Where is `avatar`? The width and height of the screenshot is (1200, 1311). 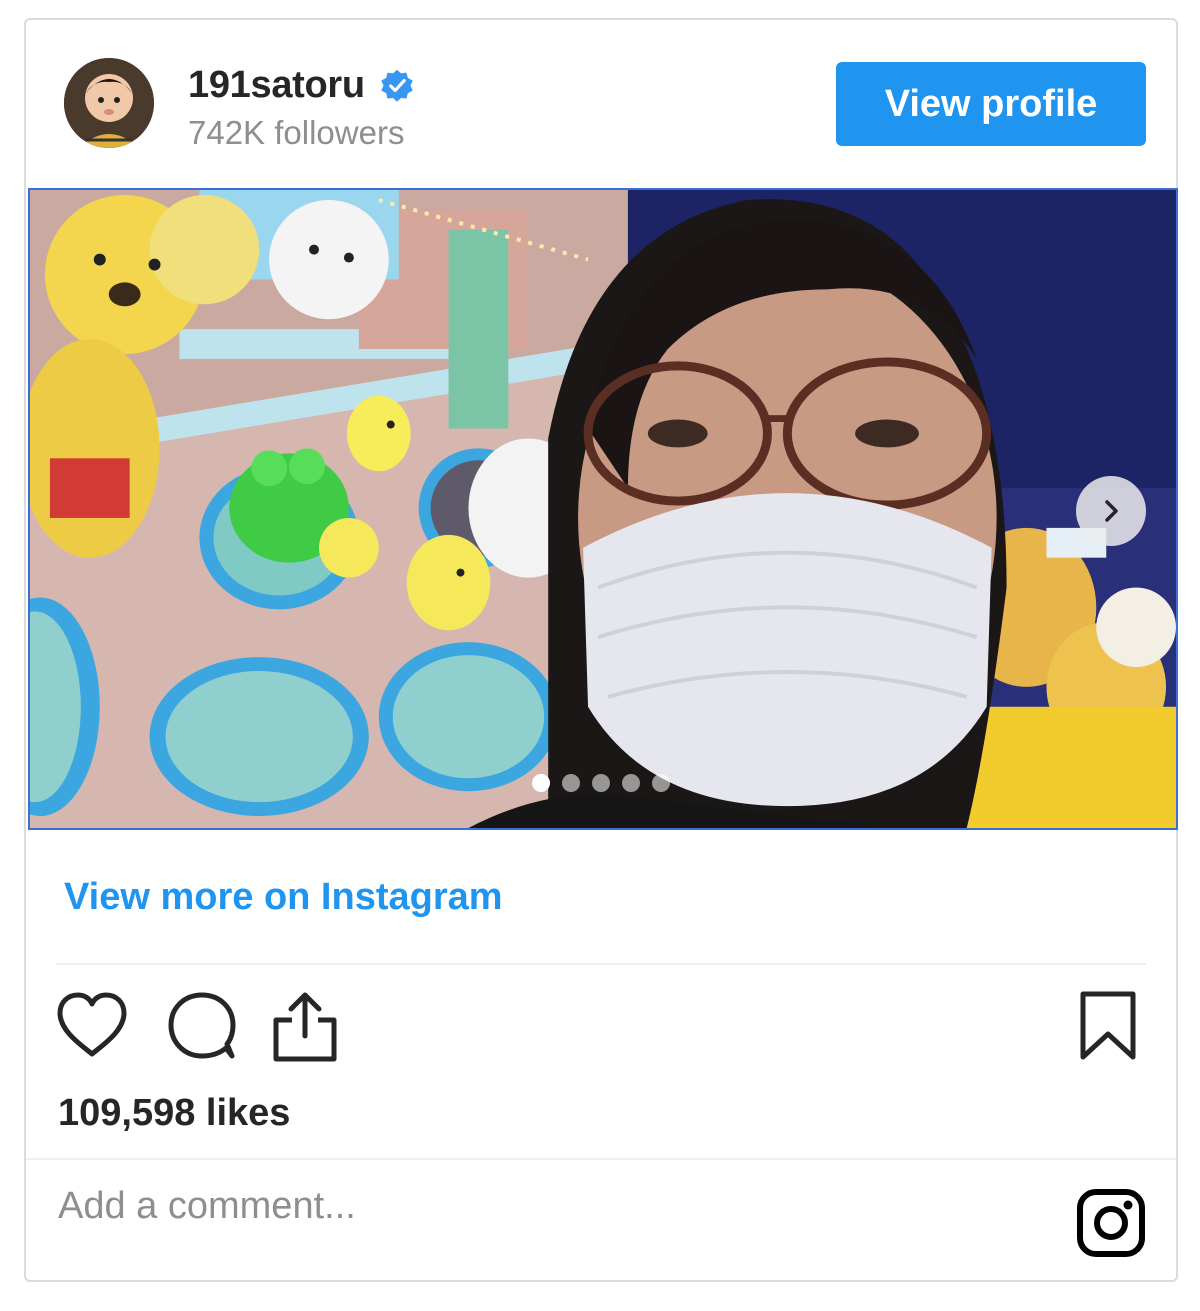 avatar is located at coordinates (109, 103).